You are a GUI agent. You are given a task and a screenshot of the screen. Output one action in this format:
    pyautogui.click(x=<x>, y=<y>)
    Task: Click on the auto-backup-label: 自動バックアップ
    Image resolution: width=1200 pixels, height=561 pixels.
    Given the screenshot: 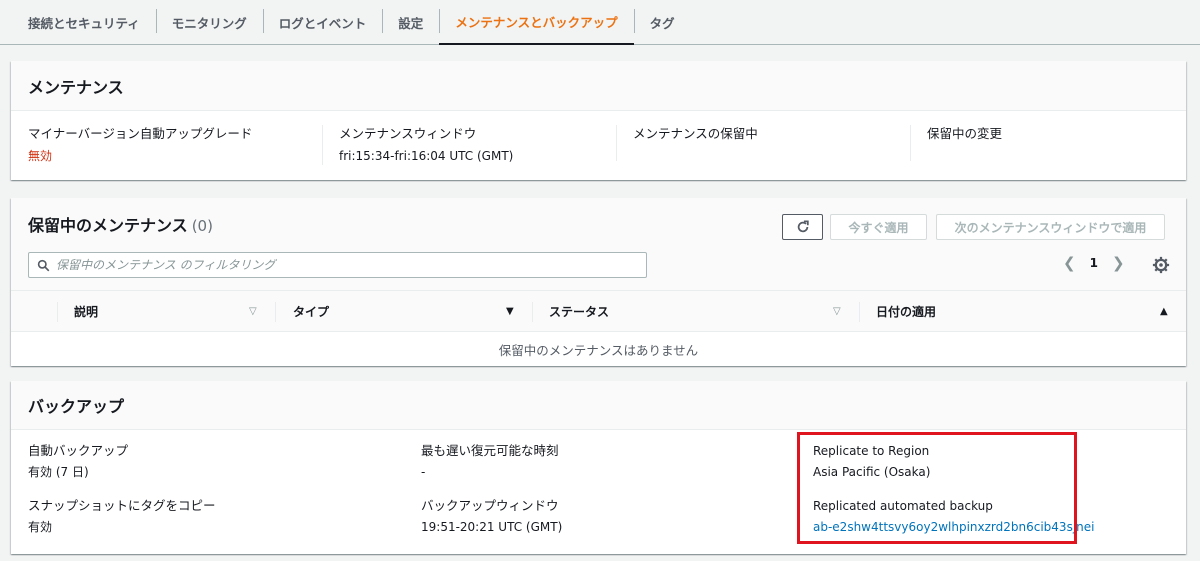 What is the action you would take?
    pyautogui.click(x=78, y=450)
    